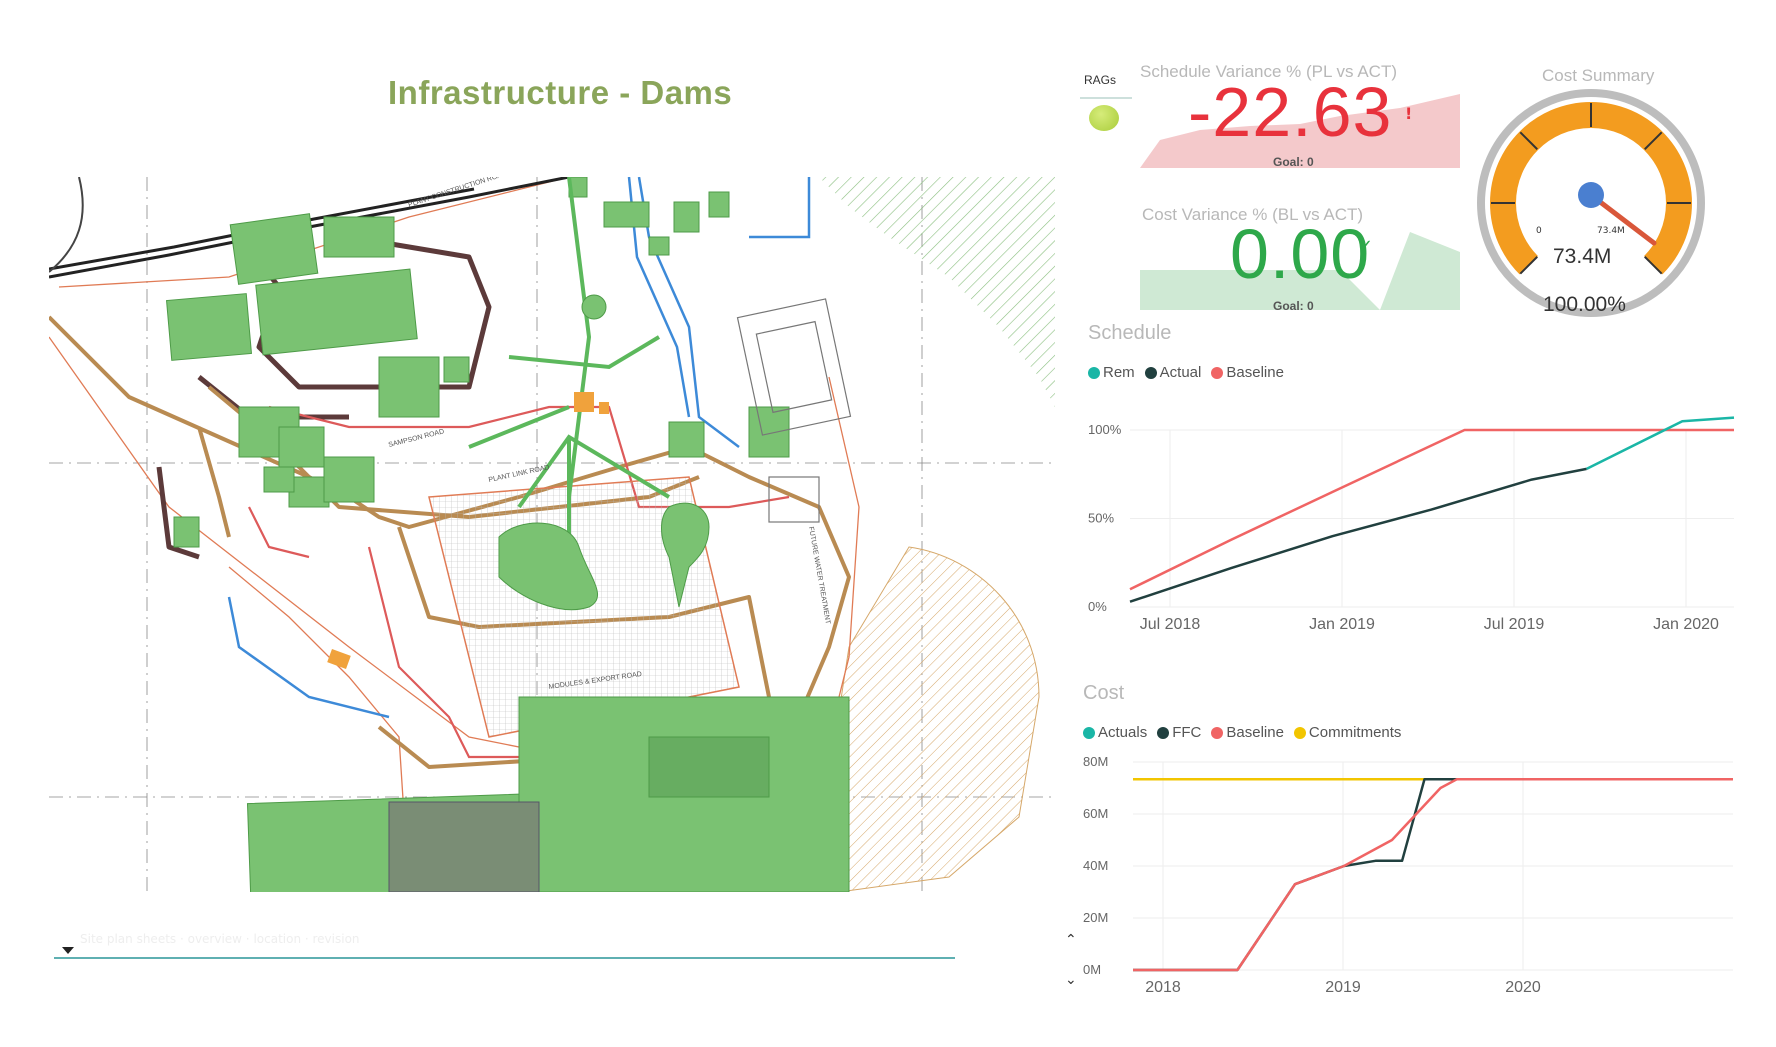  I want to click on legend-label: Commitments, so click(1355, 732).